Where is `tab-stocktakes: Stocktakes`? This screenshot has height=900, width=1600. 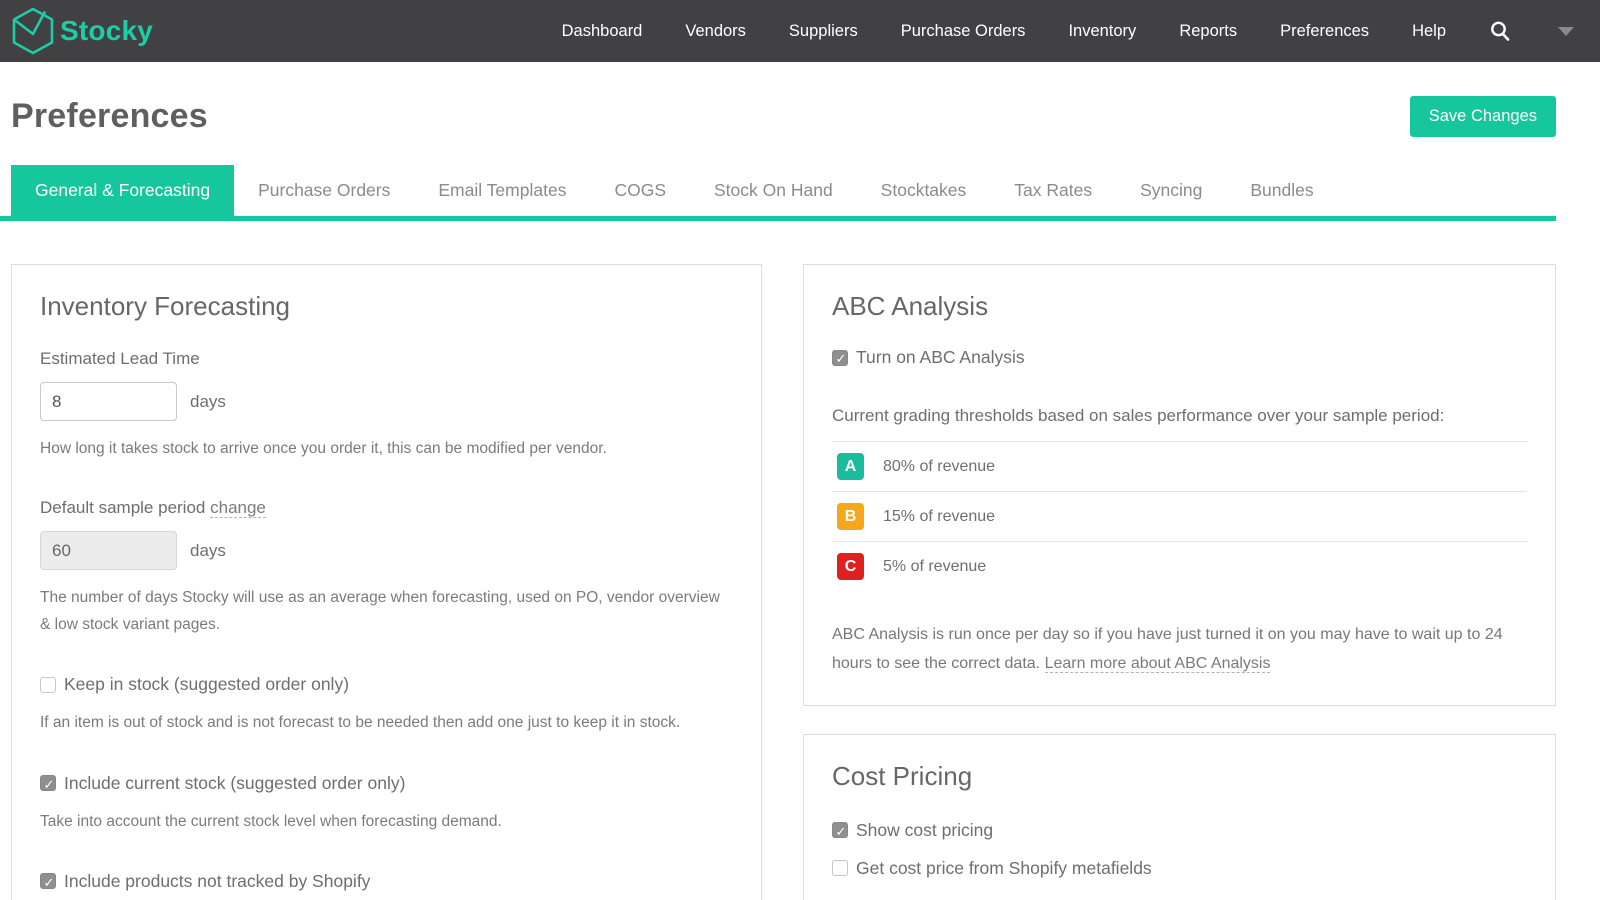 tab-stocktakes: Stocktakes is located at coordinates (924, 190).